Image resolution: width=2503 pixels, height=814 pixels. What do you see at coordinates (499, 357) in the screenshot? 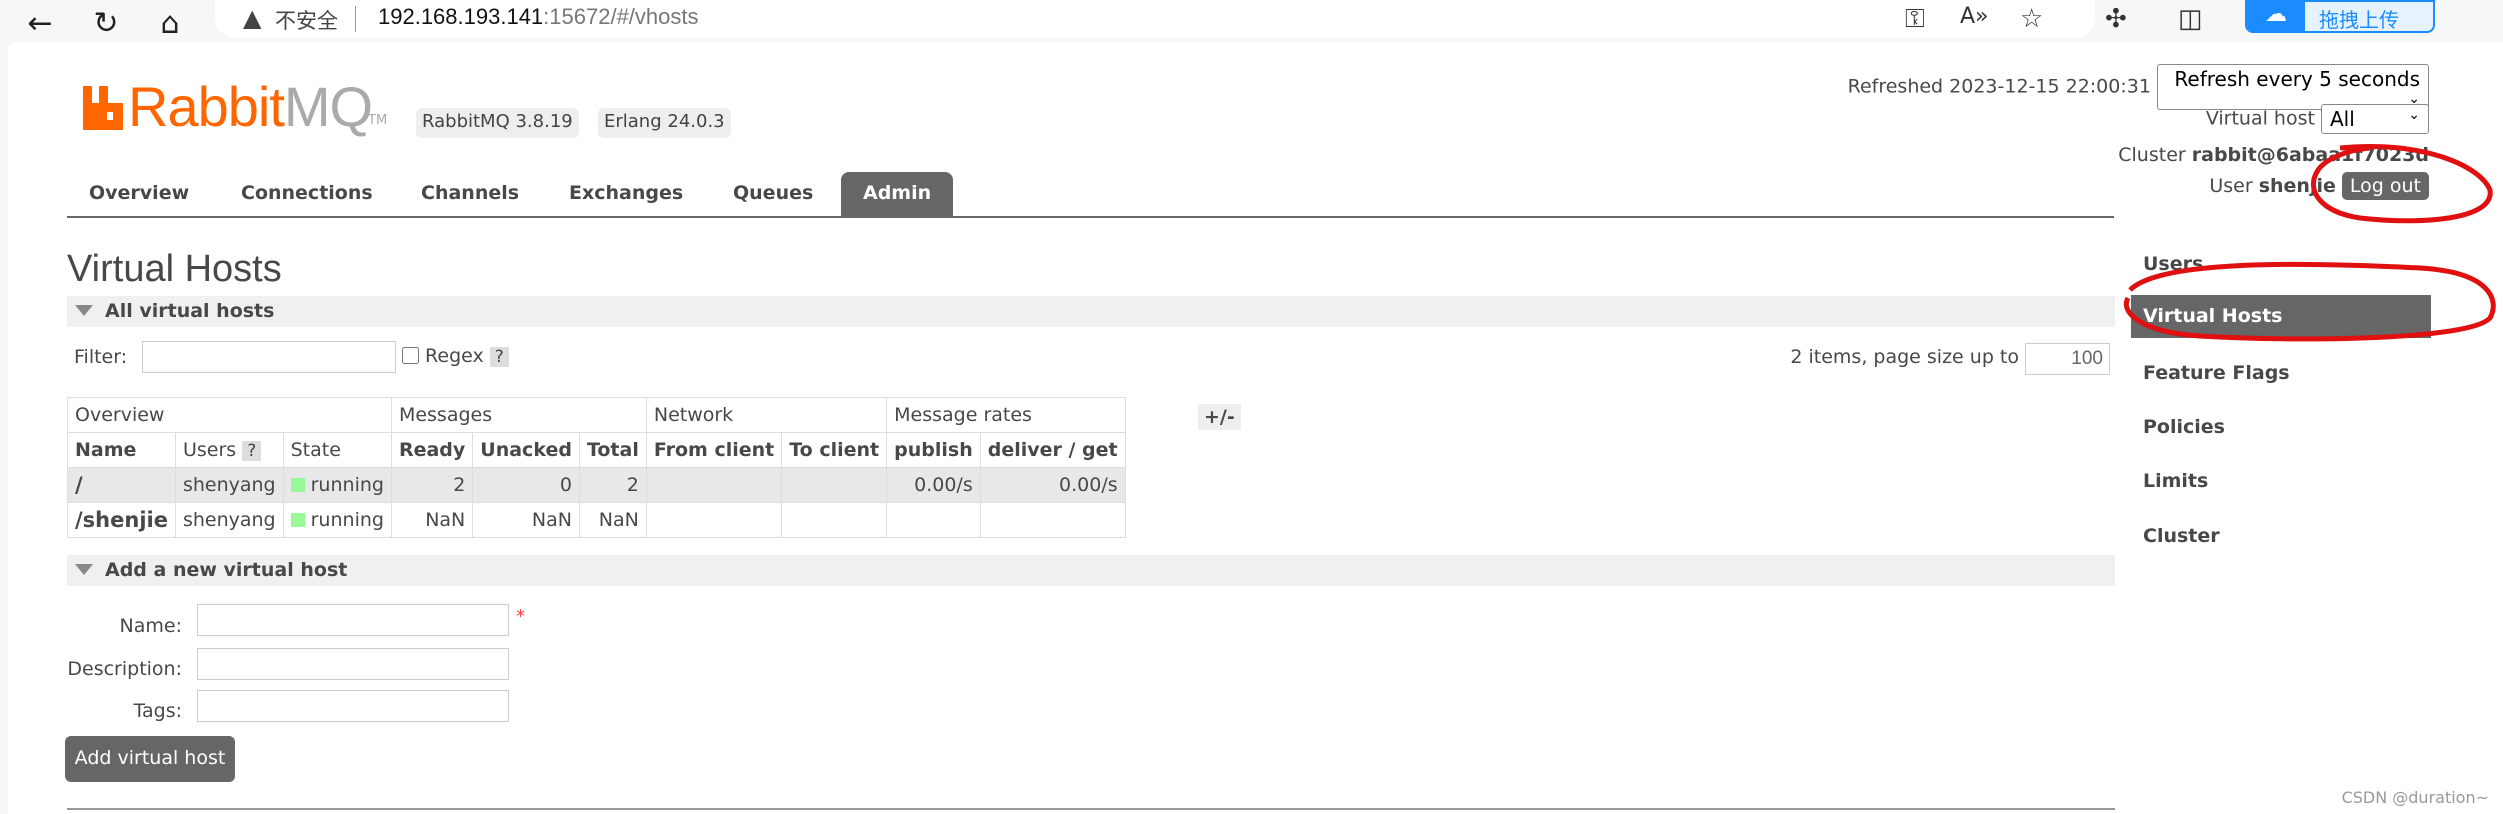
I see `regex-help-button: ?` at bounding box center [499, 357].